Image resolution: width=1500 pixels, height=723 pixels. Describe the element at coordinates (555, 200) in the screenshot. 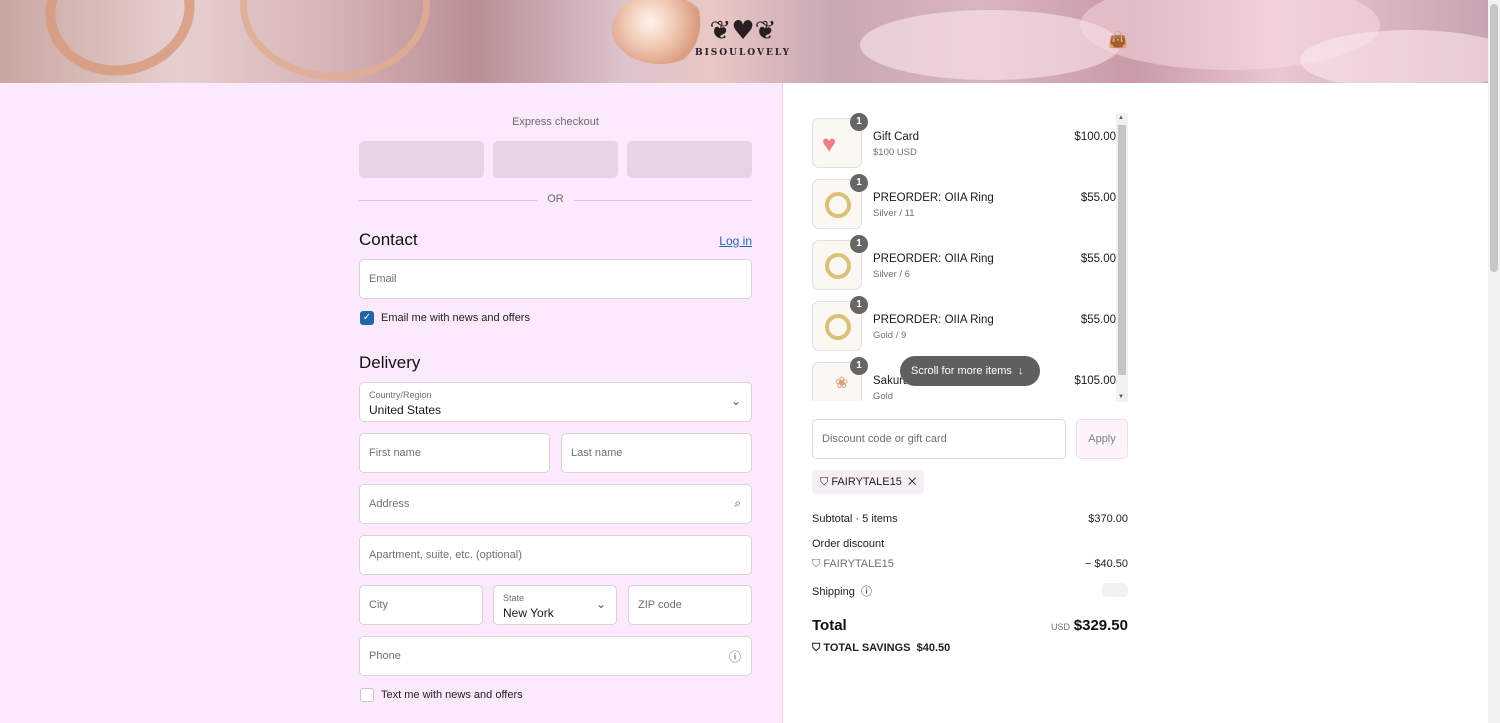

I see `or-divider: OR` at that location.